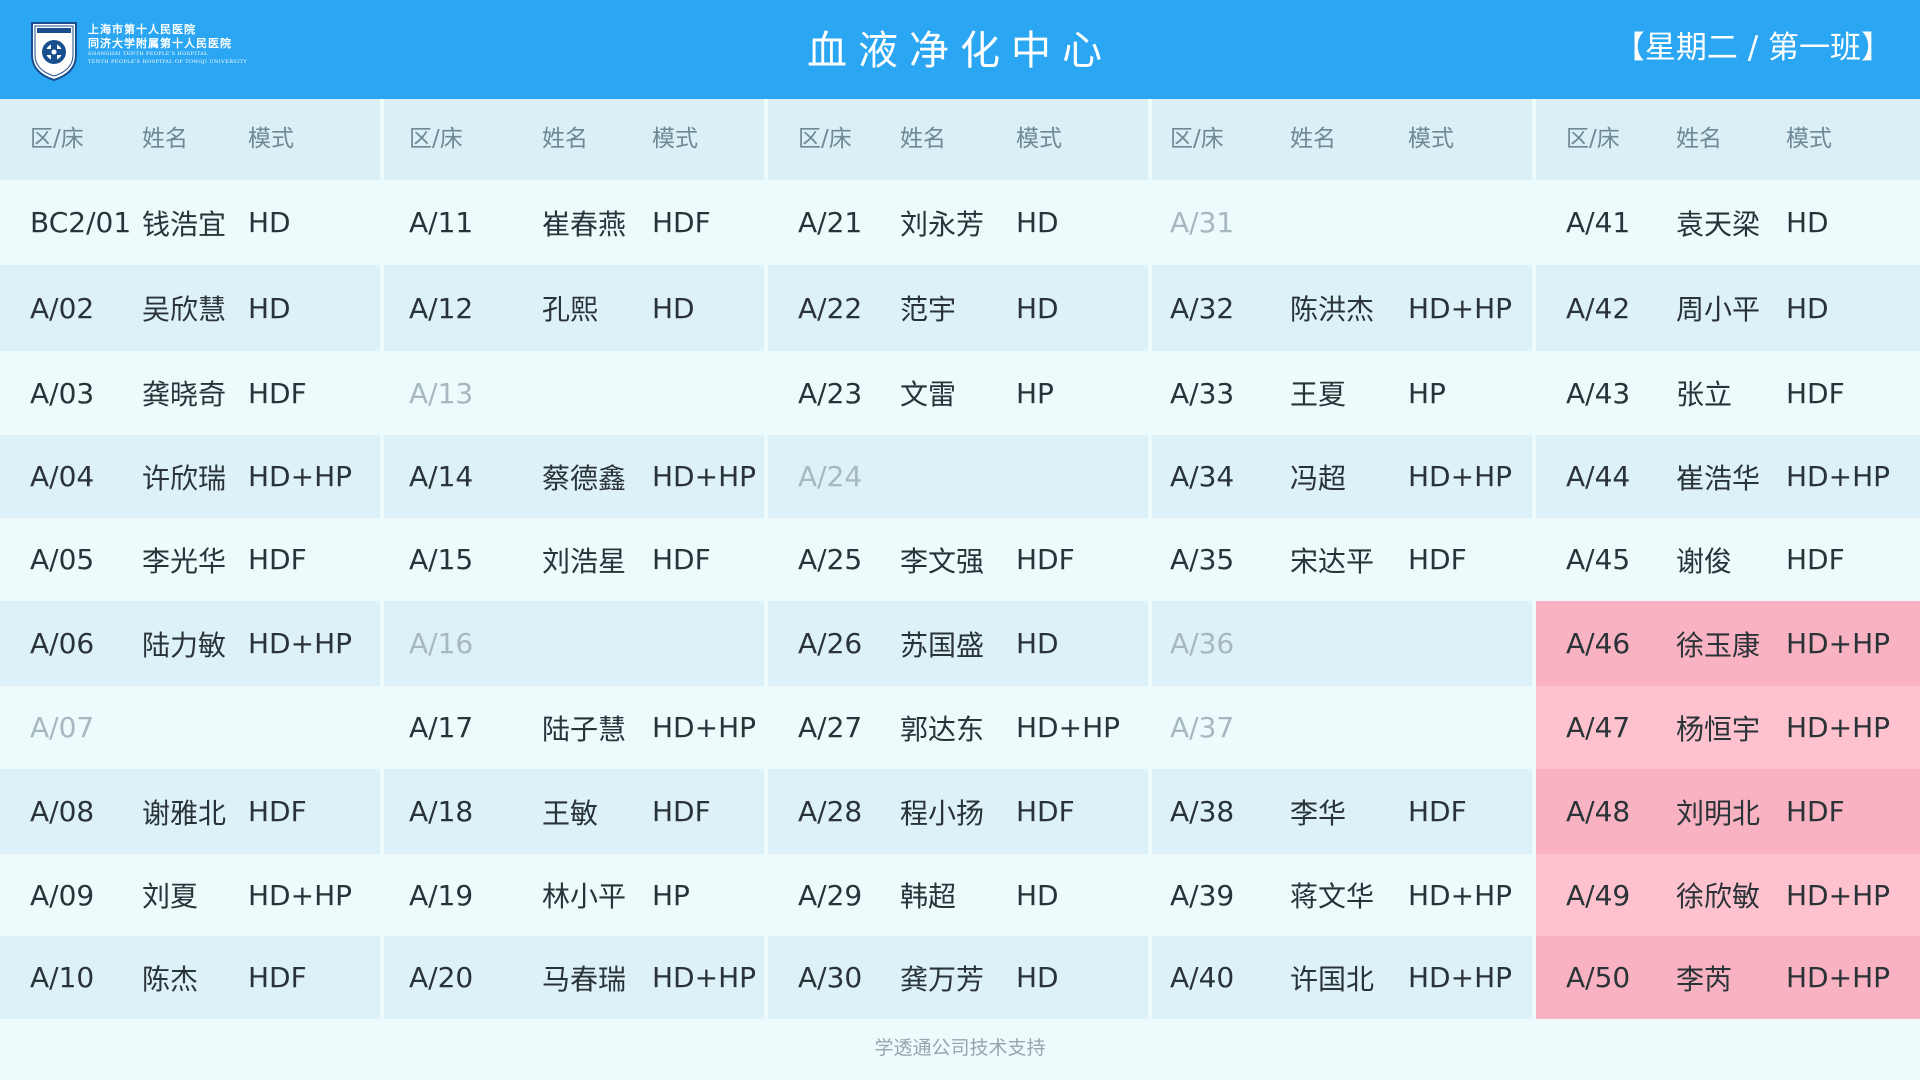  What do you see at coordinates (574, 895) in the screenshot?
I see `bed-row: A/19 林小平 HP` at bounding box center [574, 895].